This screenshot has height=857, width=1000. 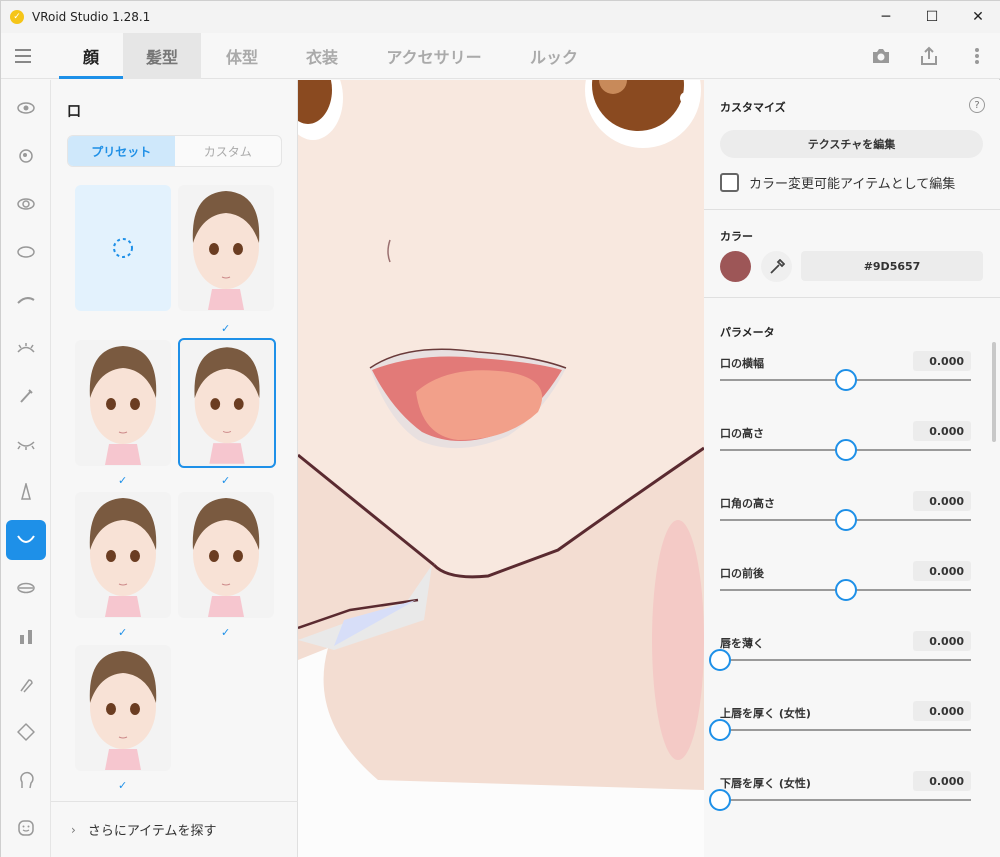 What do you see at coordinates (26, 252) in the screenshot?
I see `eye-white-icon` at bounding box center [26, 252].